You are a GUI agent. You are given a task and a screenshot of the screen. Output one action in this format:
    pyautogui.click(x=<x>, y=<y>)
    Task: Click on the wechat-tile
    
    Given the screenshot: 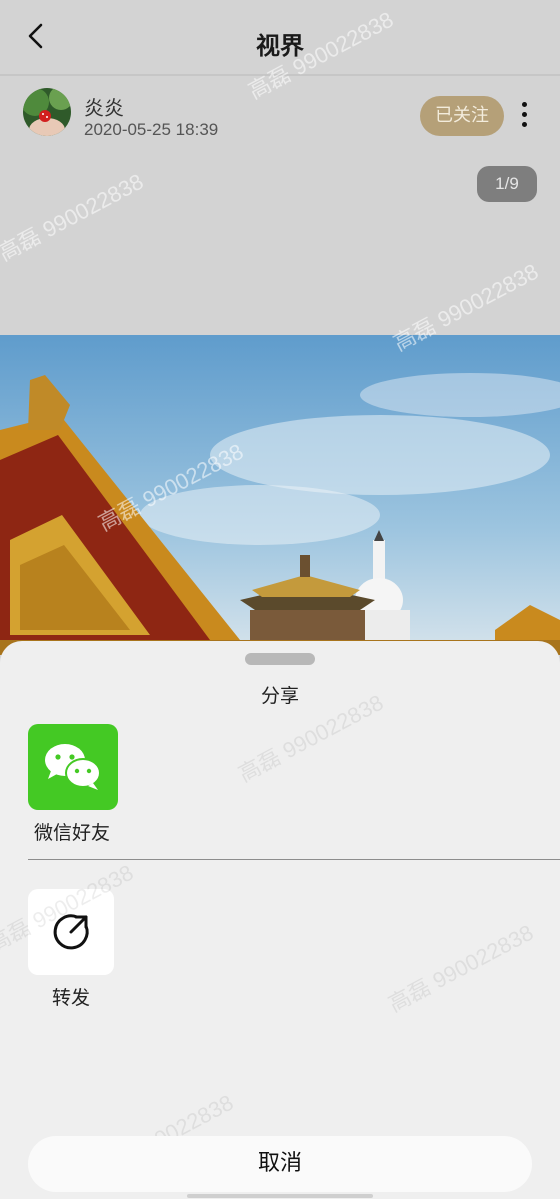 What is the action you would take?
    pyautogui.click(x=73, y=767)
    